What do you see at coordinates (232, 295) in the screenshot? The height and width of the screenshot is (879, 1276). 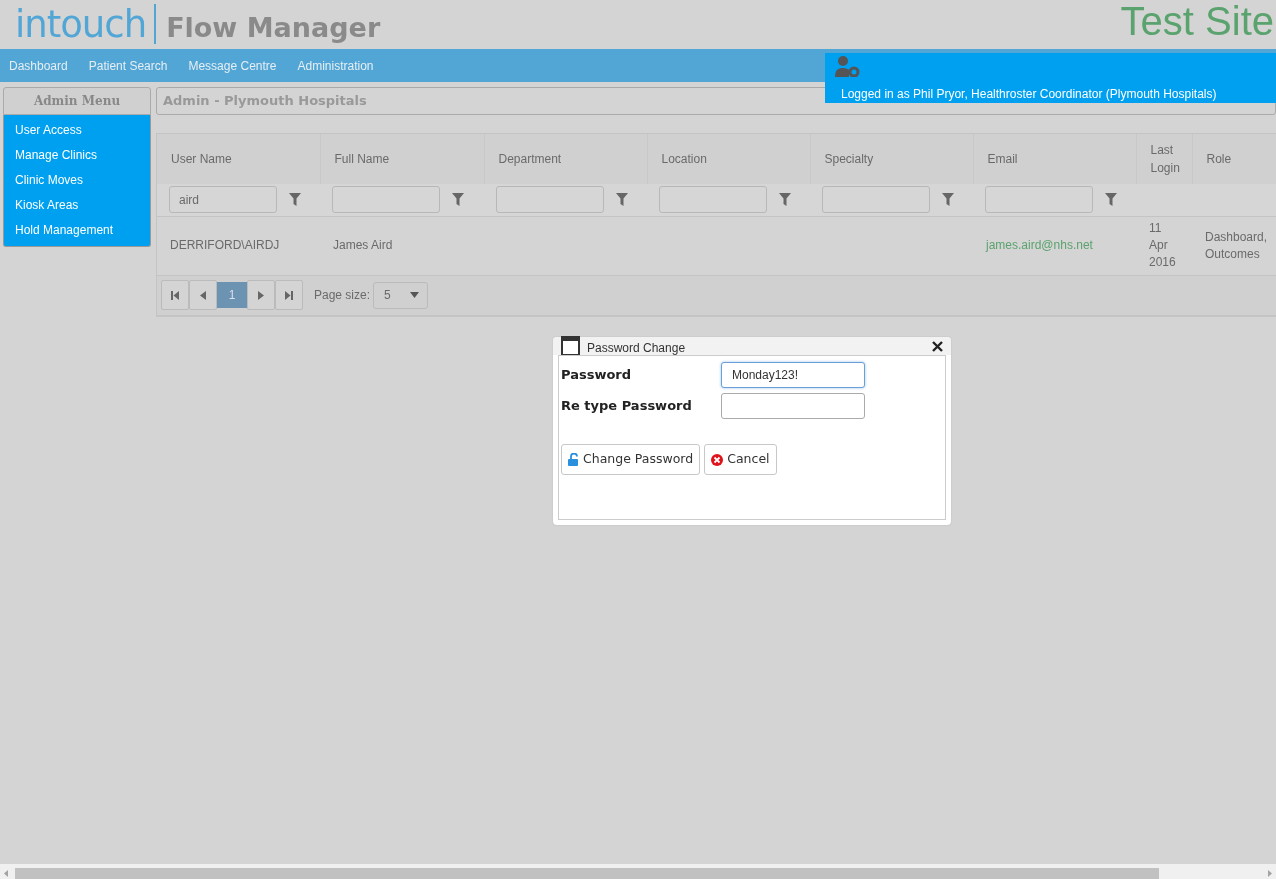 I see `page-button: 1` at bounding box center [232, 295].